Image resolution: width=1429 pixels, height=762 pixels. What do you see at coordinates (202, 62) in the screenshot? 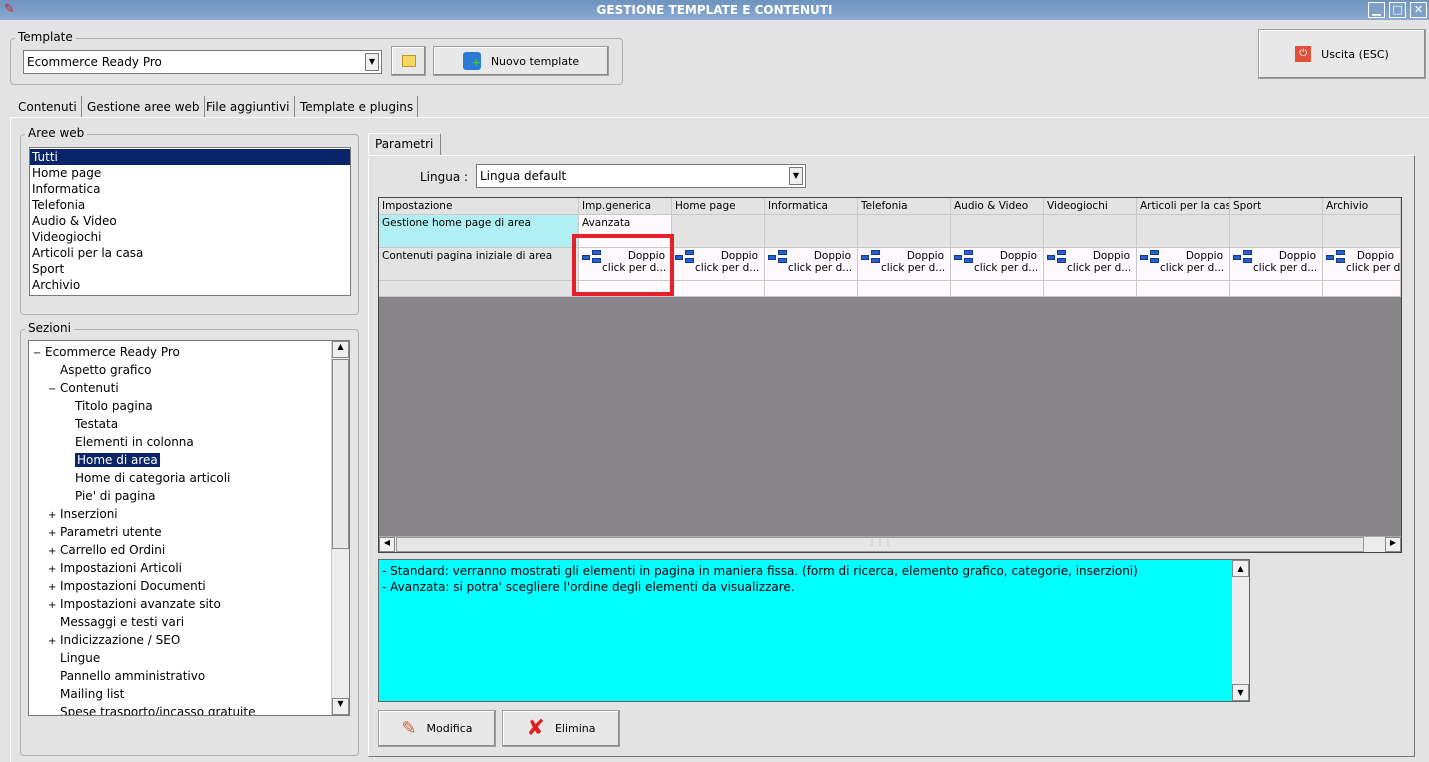
I see `template-select: Ecommerce Ready Pro ▼` at bounding box center [202, 62].